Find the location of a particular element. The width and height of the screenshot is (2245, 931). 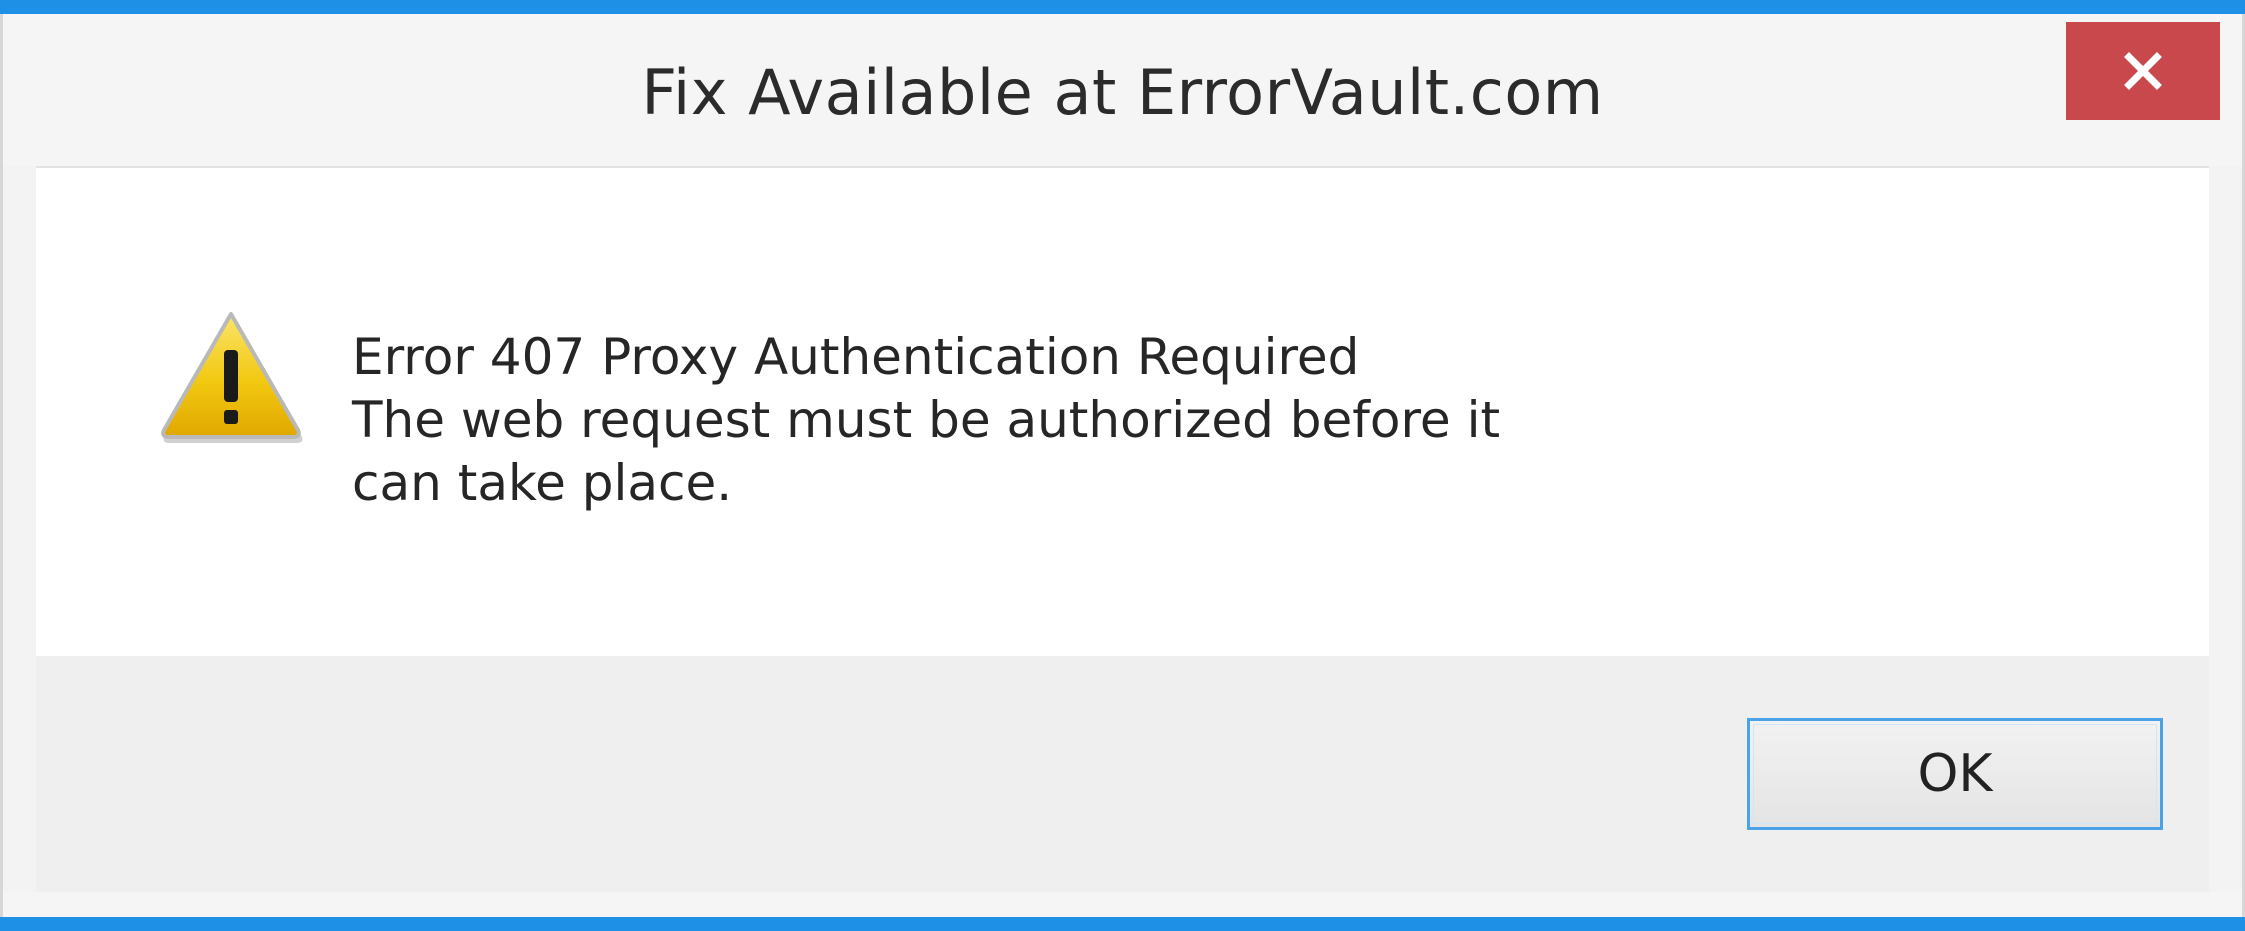

close-button is located at coordinates (2143, 71).